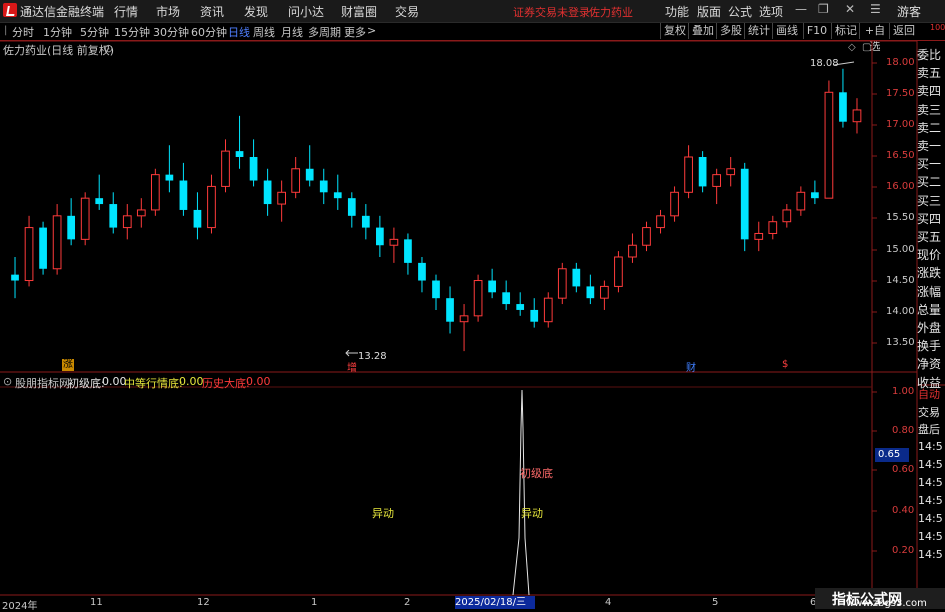  I want to click on orderbook-label: 卖四, so click(929, 91).